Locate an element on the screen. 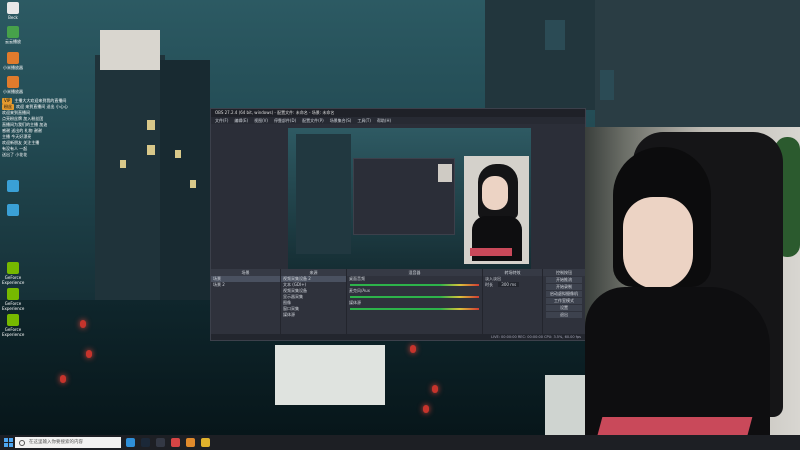  edge-icon is located at coordinates (130, 442).